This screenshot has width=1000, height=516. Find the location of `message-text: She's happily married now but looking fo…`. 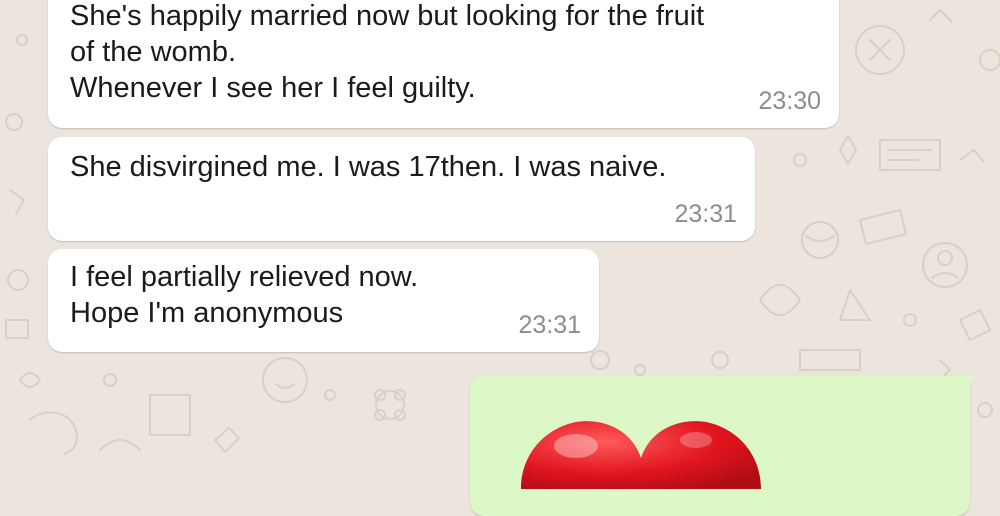

message-text: She's happily married now but looking fo… is located at coordinates (387, 53).